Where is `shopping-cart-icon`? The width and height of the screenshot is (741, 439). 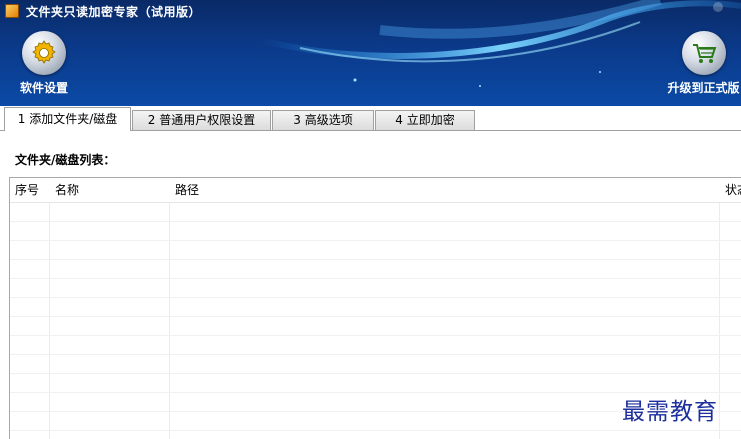 shopping-cart-icon is located at coordinates (703, 53).